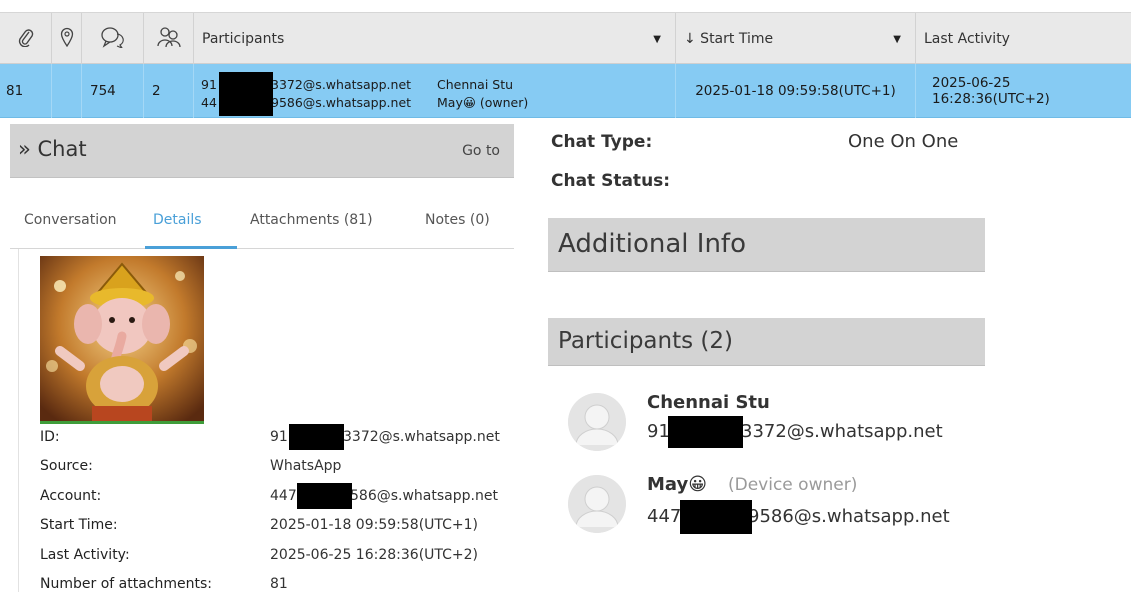  Describe the element at coordinates (341, 84) in the screenshot. I see `row-participant1-suffix: 3372@s.whatsapp.net` at that location.